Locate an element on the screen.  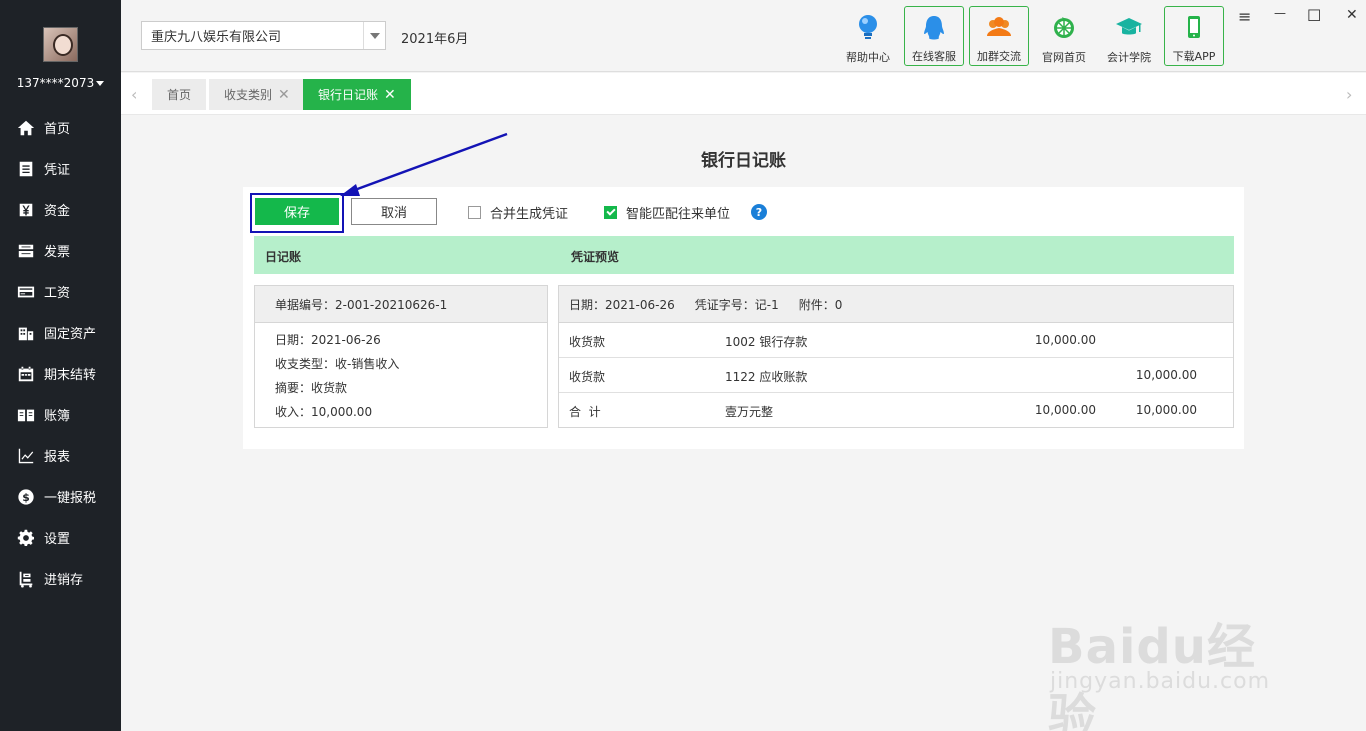
inventory-icon is located at coordinates (26, 579).